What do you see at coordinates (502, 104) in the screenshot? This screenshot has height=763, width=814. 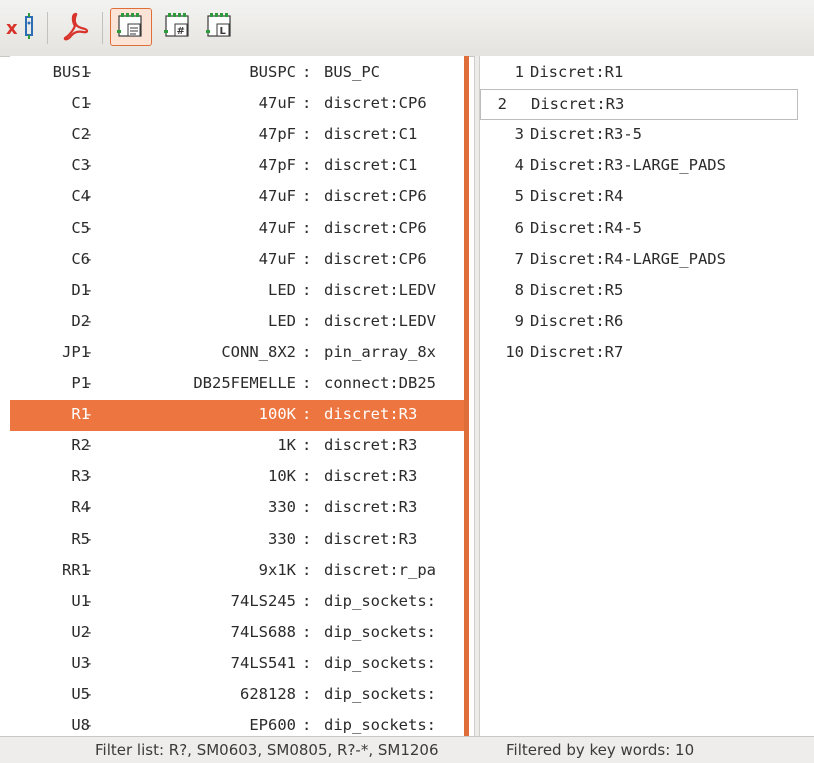 I see `footprint-number: 2` at bounding box center [502, 104].